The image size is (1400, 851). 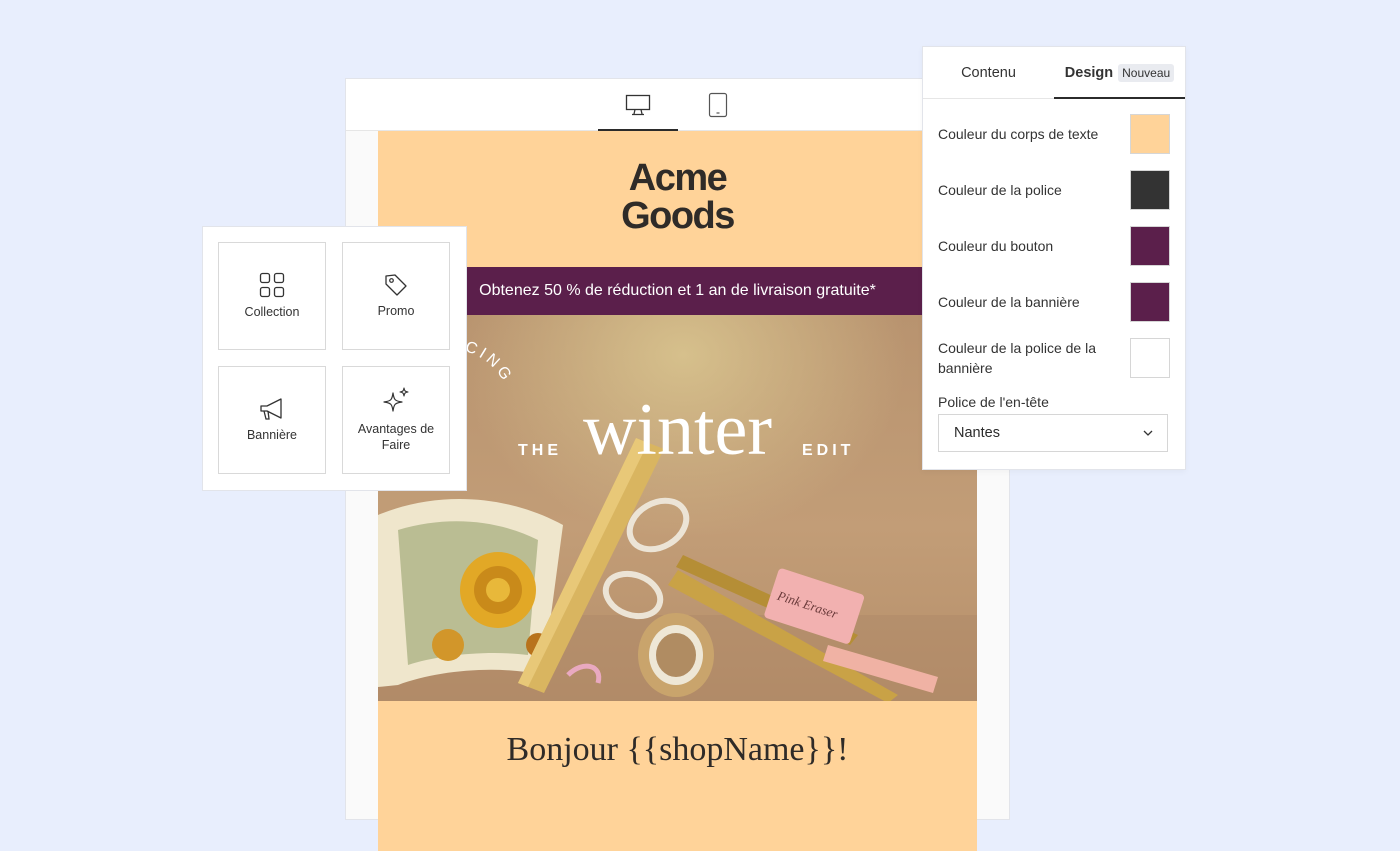 What do you see at coordinates (677, 430) in the screenshot?
I see `hero-winter-text: winter` at bounding box center [677, 430].